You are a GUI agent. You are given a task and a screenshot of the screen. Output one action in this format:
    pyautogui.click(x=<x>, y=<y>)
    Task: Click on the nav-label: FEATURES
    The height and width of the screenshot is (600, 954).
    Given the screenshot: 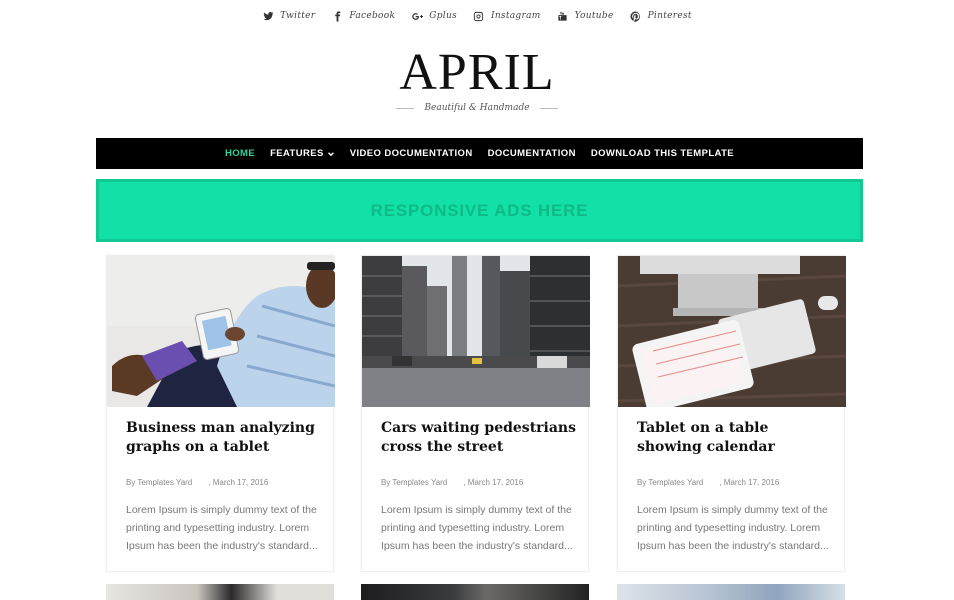 What is the action you would take?
    pyautogui.click(x=297, y=153)
    